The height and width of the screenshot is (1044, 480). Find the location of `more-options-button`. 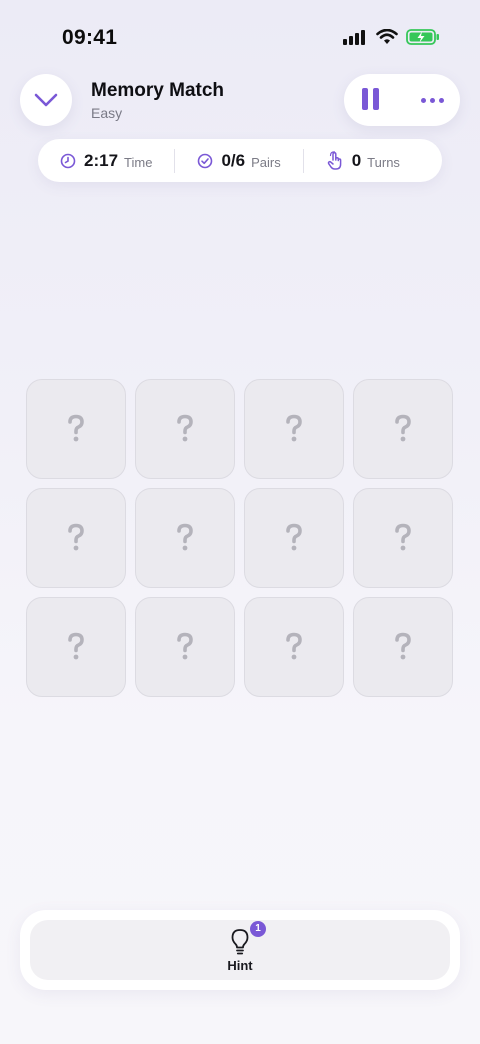

more-options-button is located at coordinates (432, 100).